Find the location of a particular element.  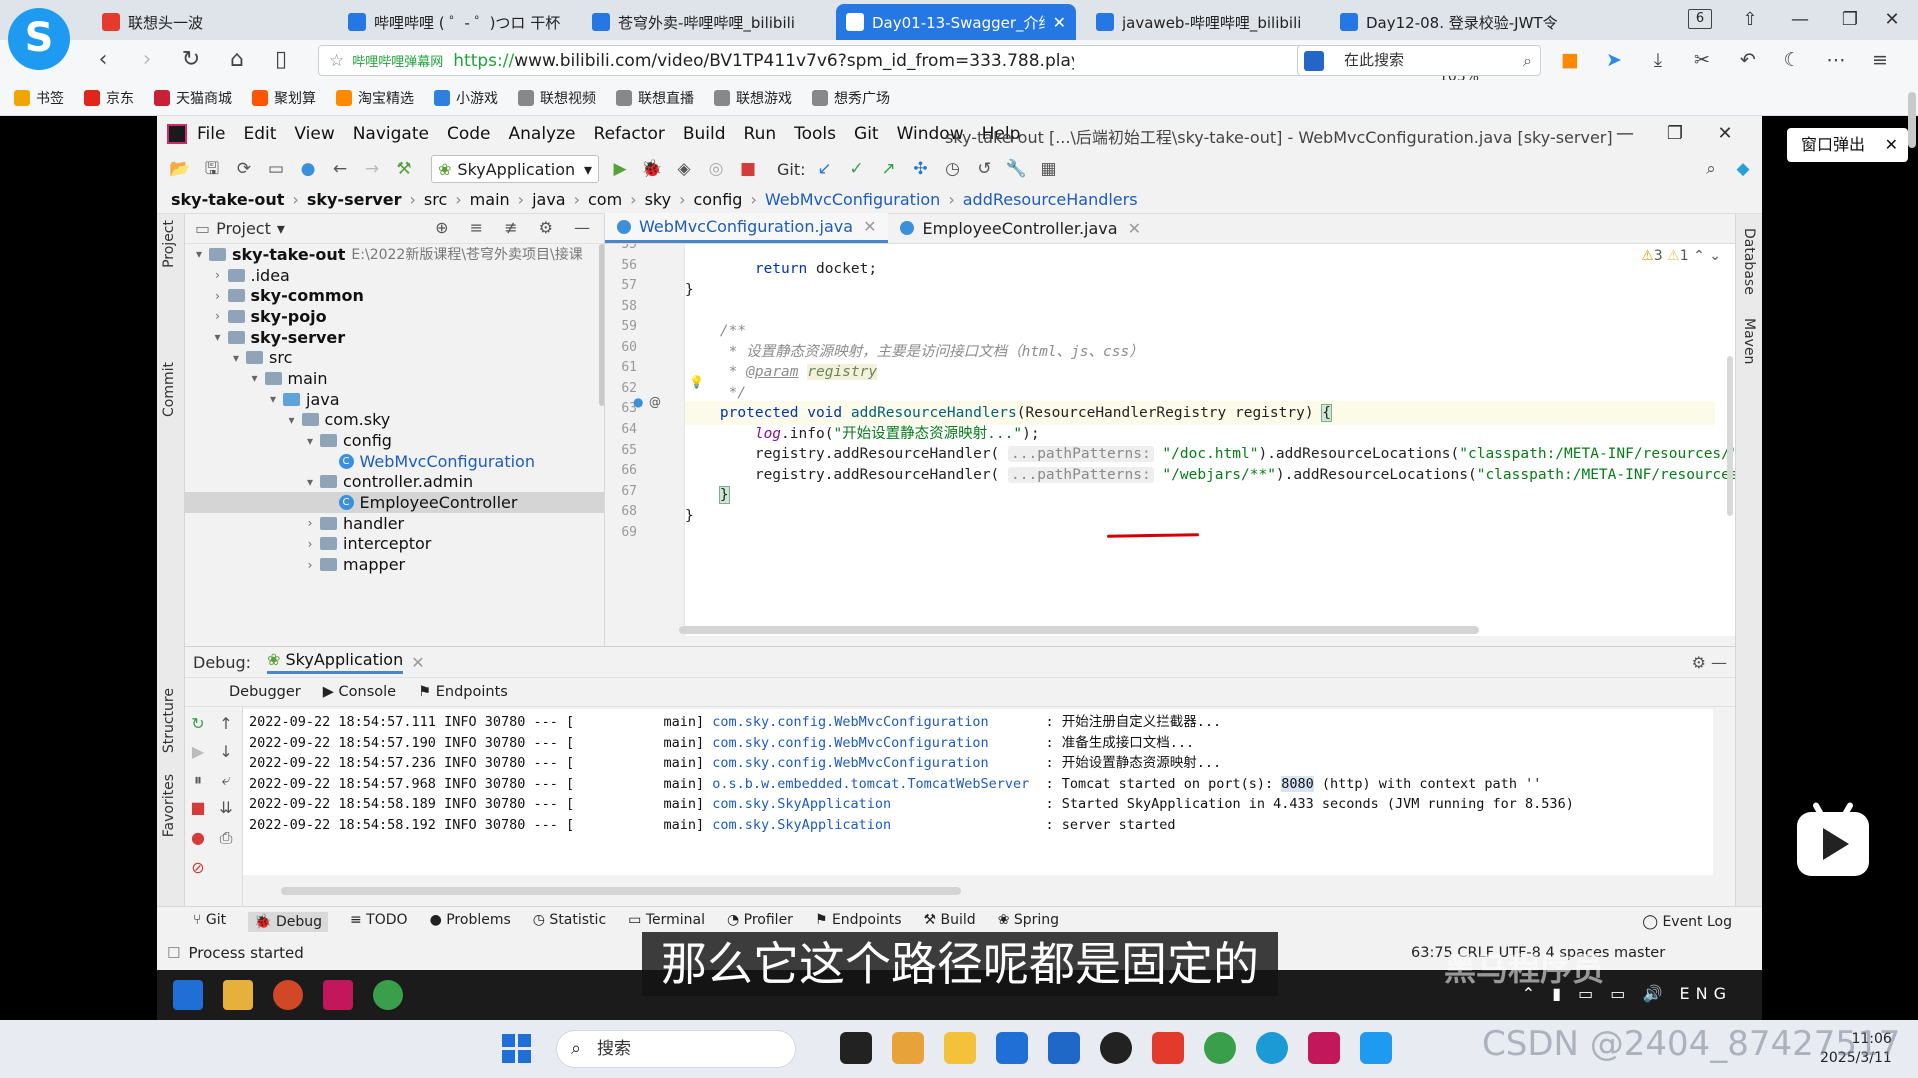

git-commit-icon: ✓ is located at coordinates (857, 169).